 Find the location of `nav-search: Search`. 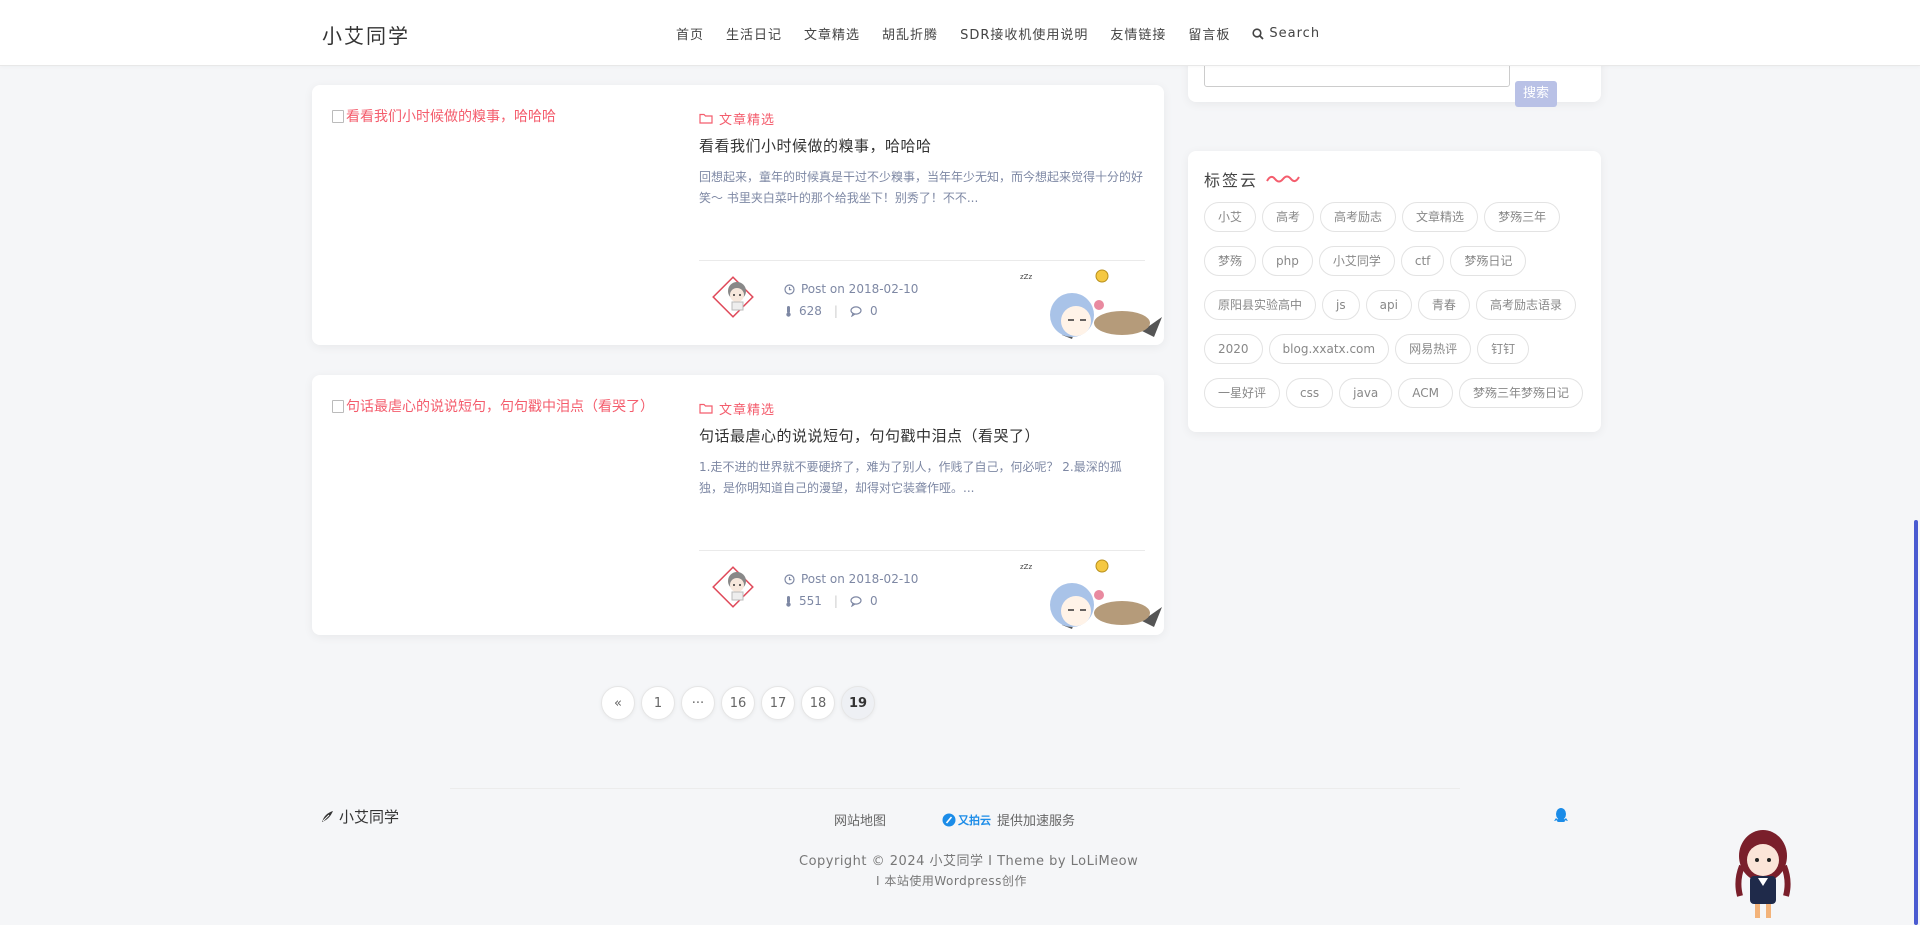

nav-search: Search is located at coordinates (1286, 33).